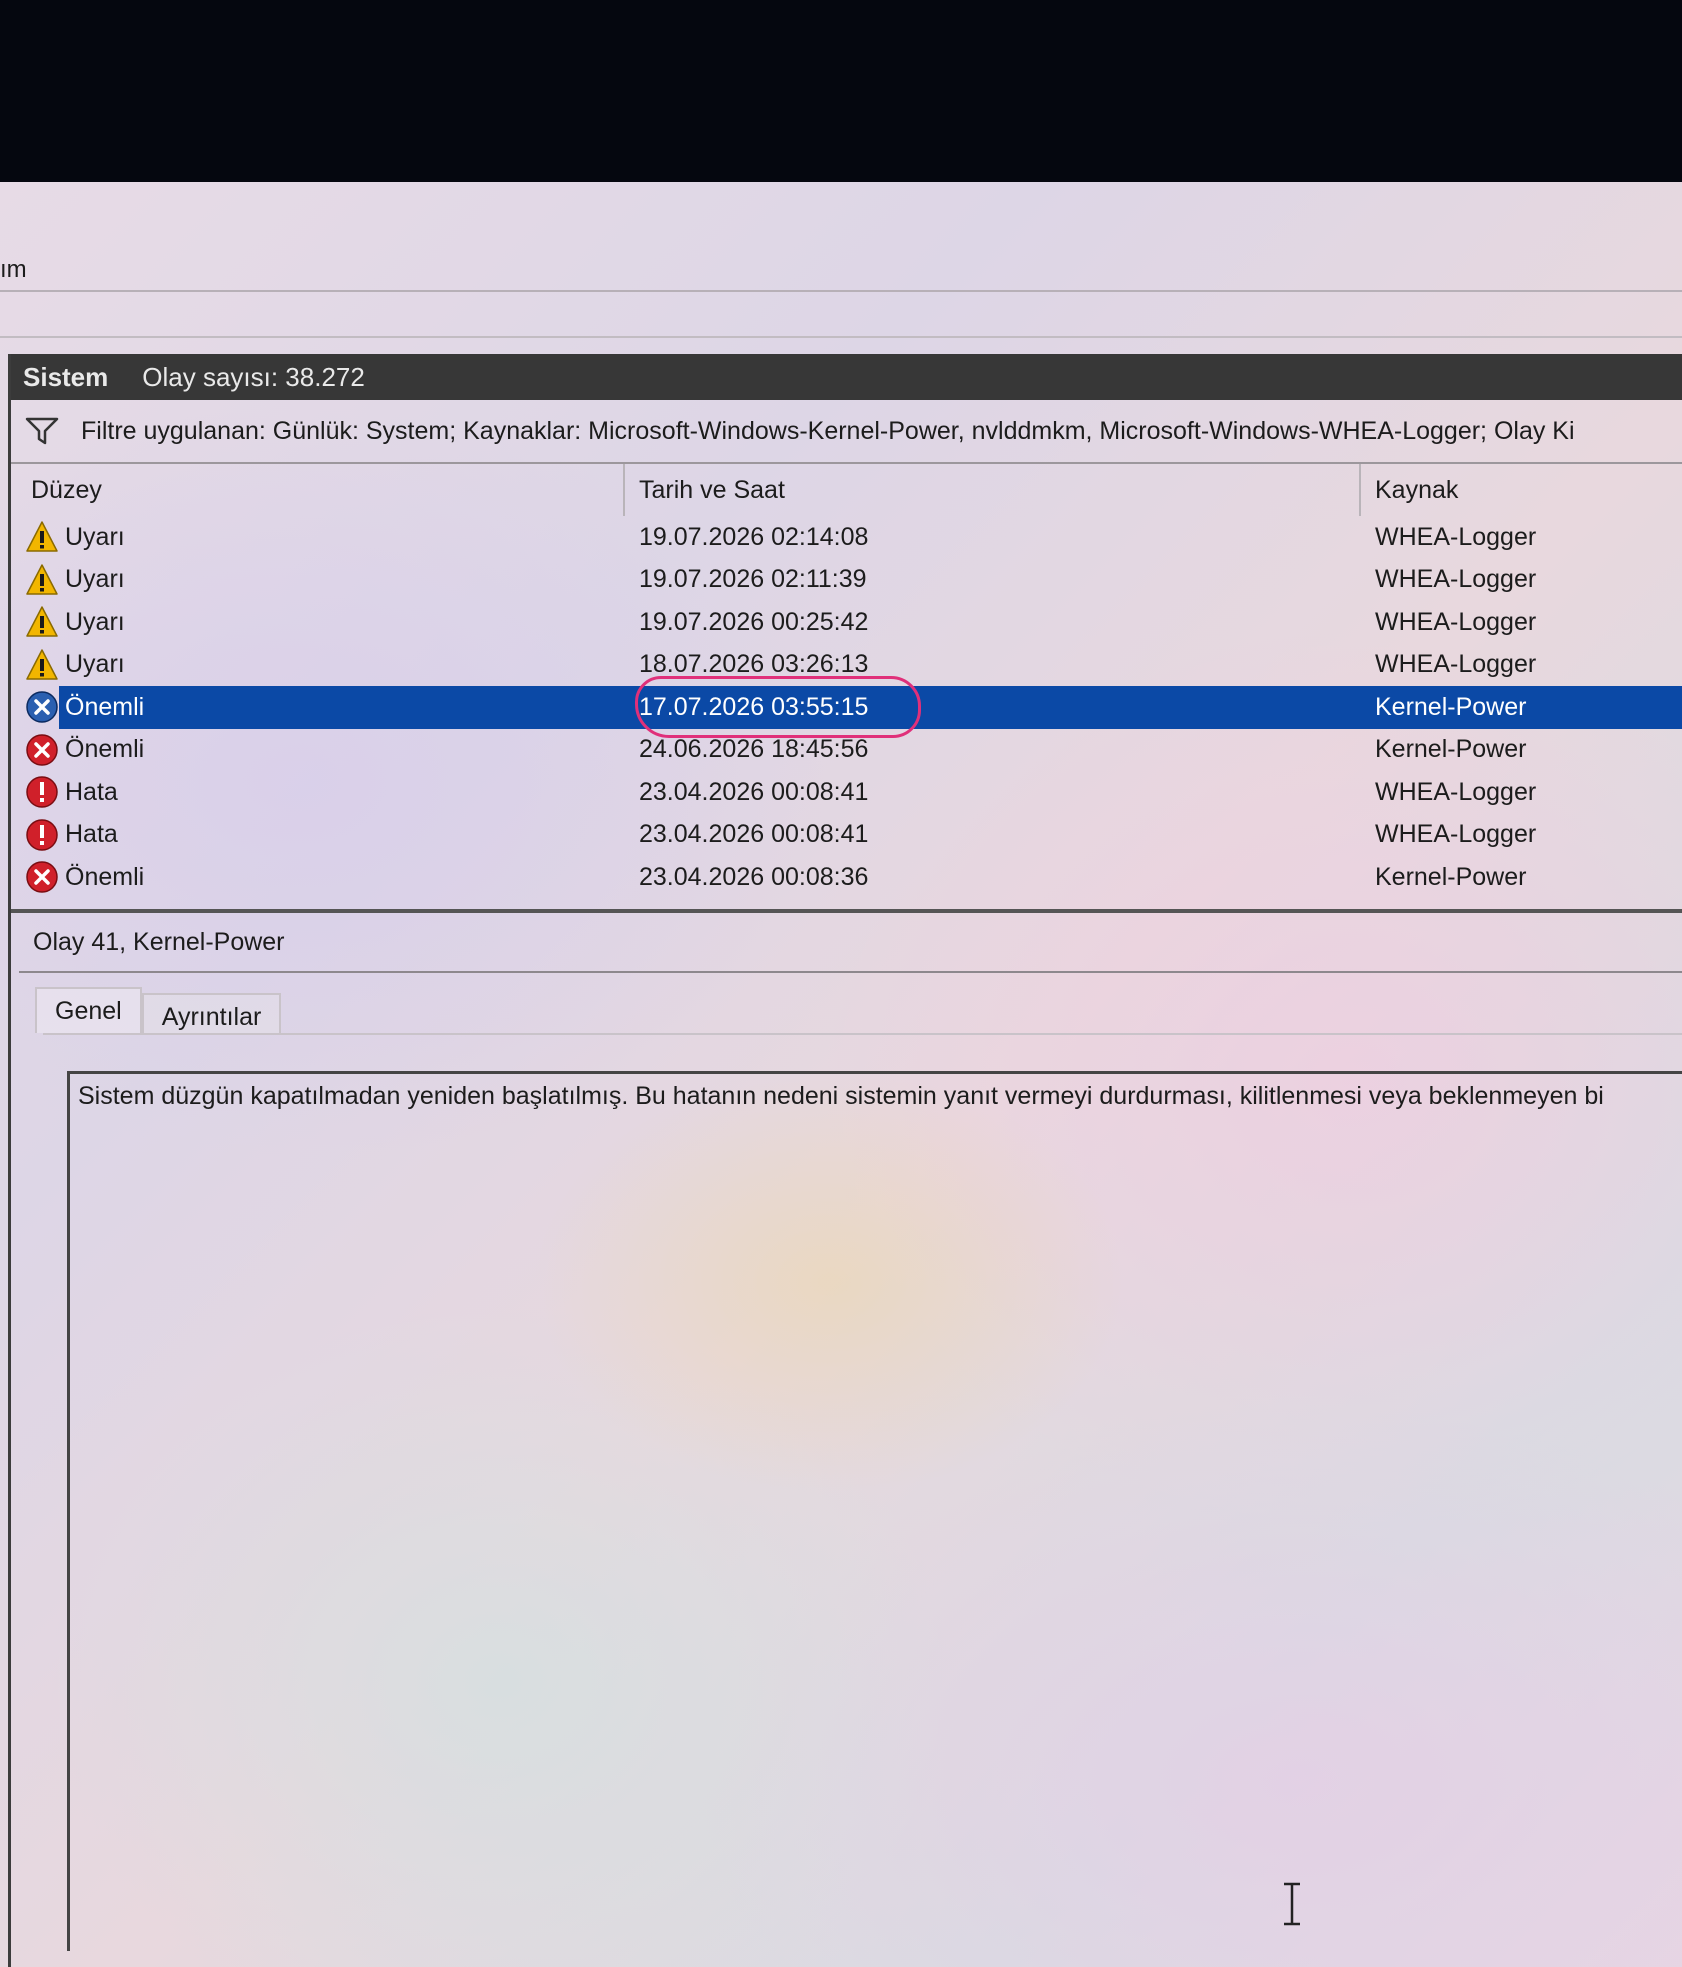 This screenshot has height=1967, width=1682. I want to click on event-row: Uyarı 19.07.2026 02:14:08 WHEA-Logger, so click(846, 537).